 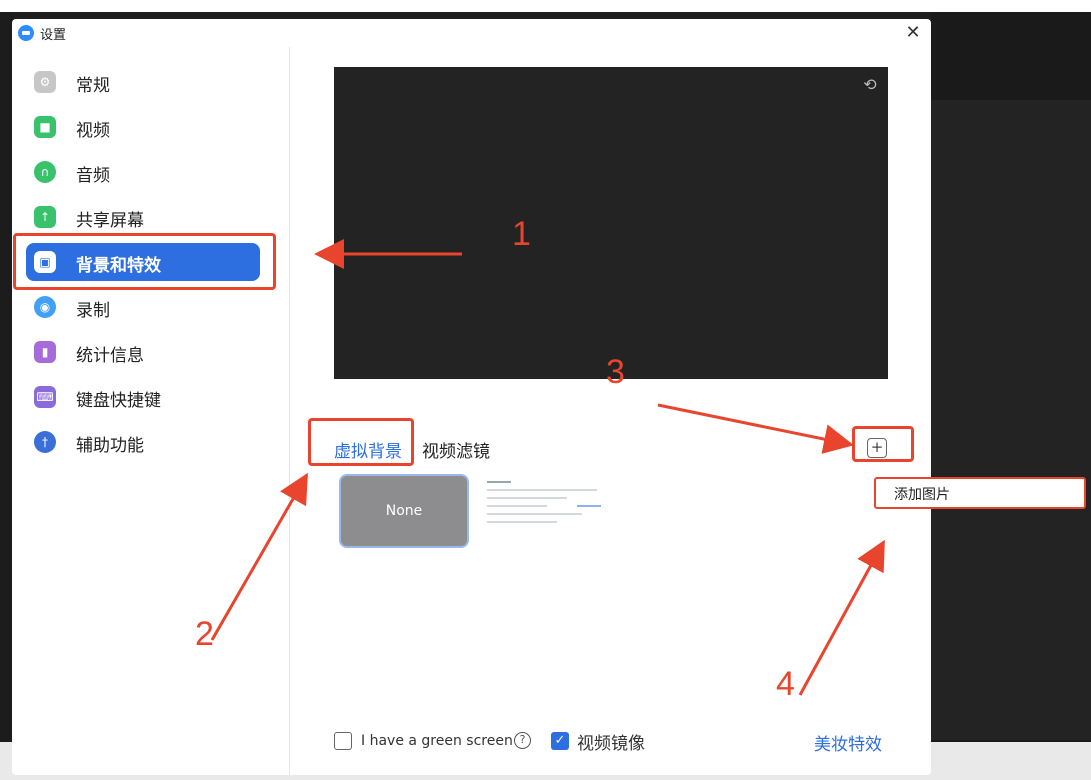 What do you see at coordinates (922, 495) in the screenshot?
I see `add-image-label: 添加图片` at bounding box center [922, 495].